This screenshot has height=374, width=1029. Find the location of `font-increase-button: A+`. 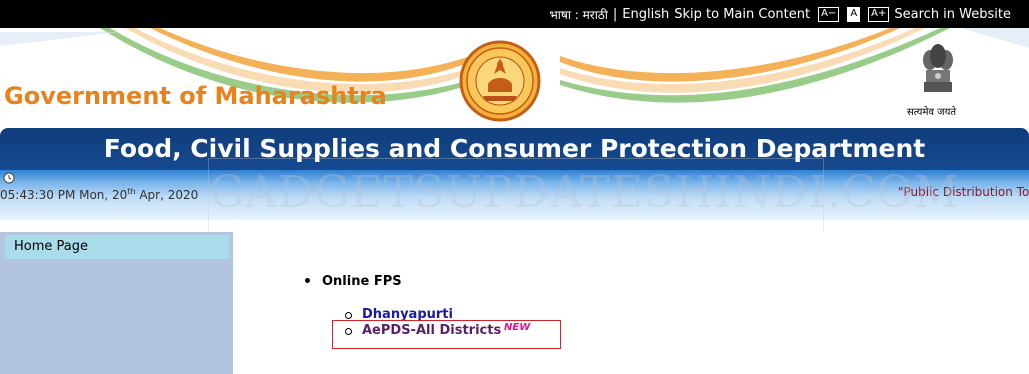

font-increase-button: A+ is located at coordinates (879, 14).